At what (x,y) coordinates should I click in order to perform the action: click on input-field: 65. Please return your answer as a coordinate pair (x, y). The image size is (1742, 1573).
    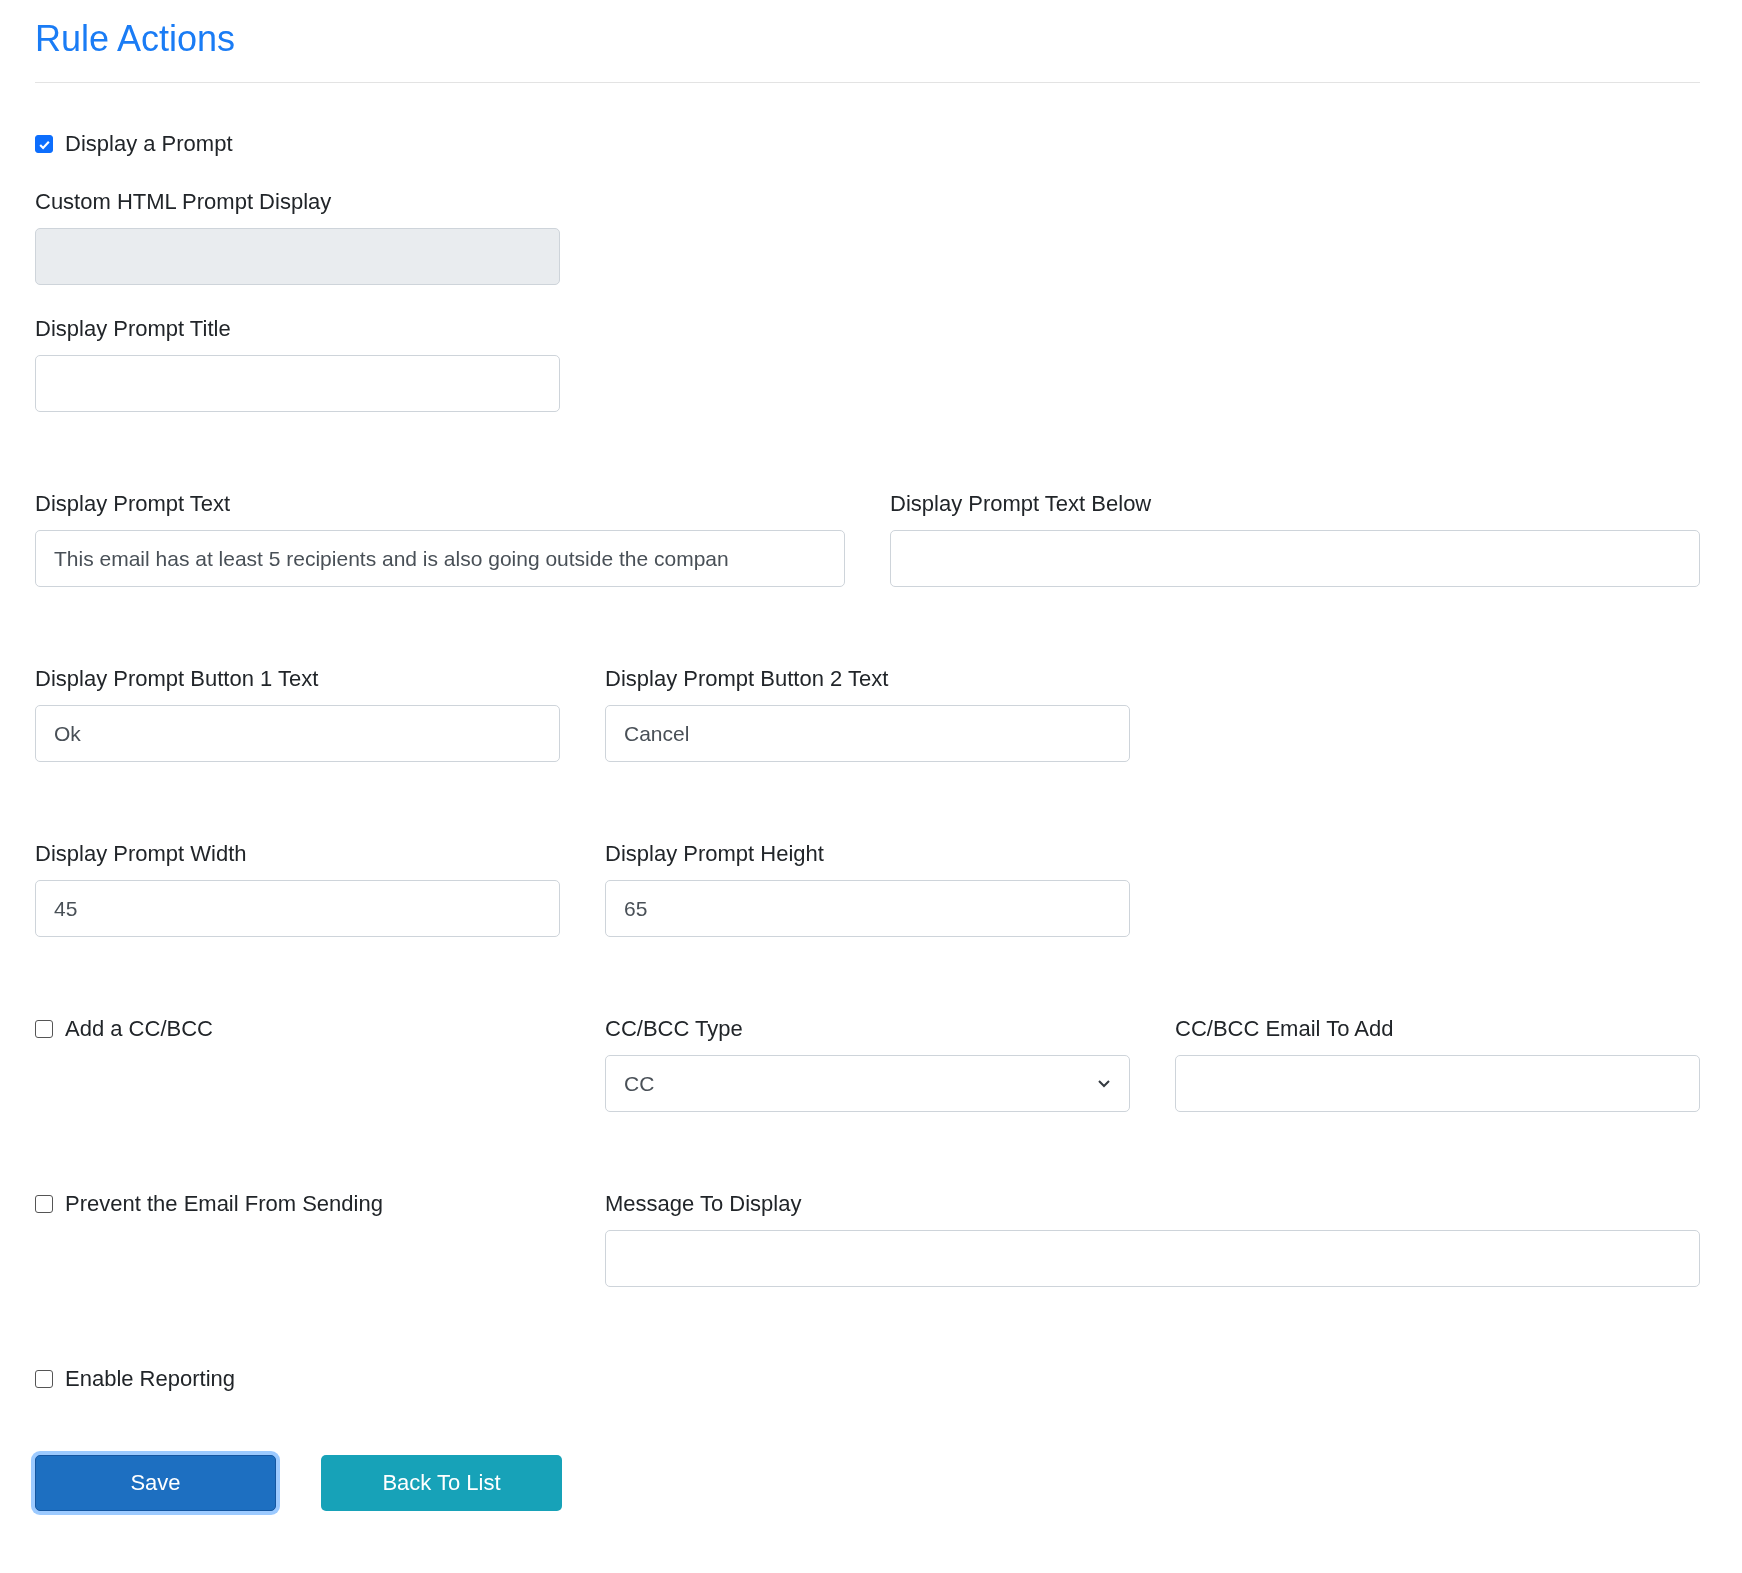
    Looking at the image, I should click on (867, 908).